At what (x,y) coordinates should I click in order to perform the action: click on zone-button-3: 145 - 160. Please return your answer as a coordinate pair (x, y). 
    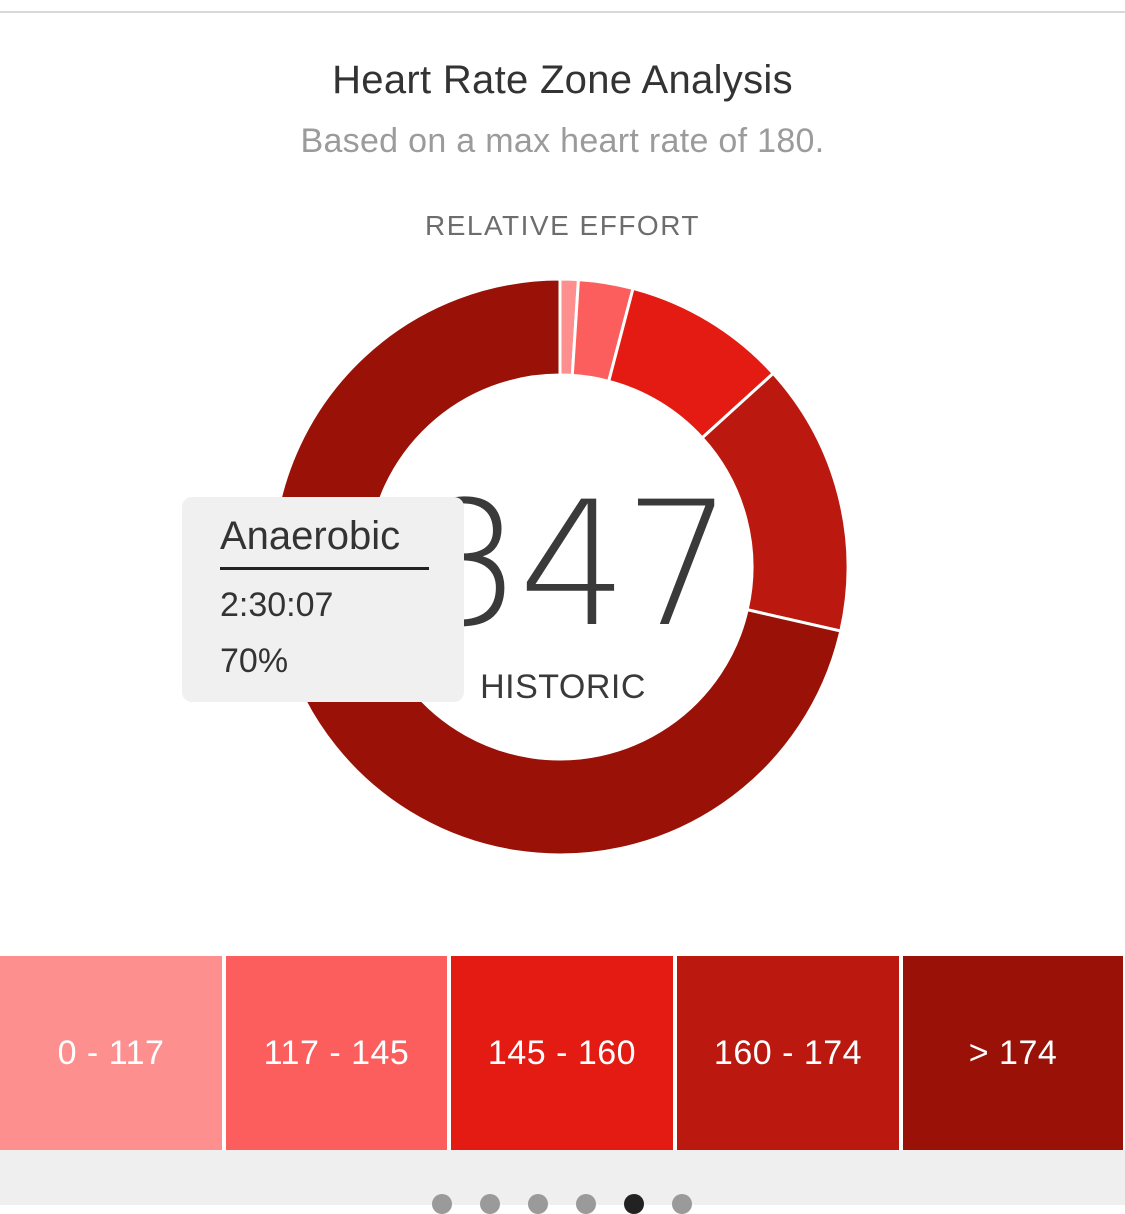
    Looking at the image, I should click on (562, 1053).